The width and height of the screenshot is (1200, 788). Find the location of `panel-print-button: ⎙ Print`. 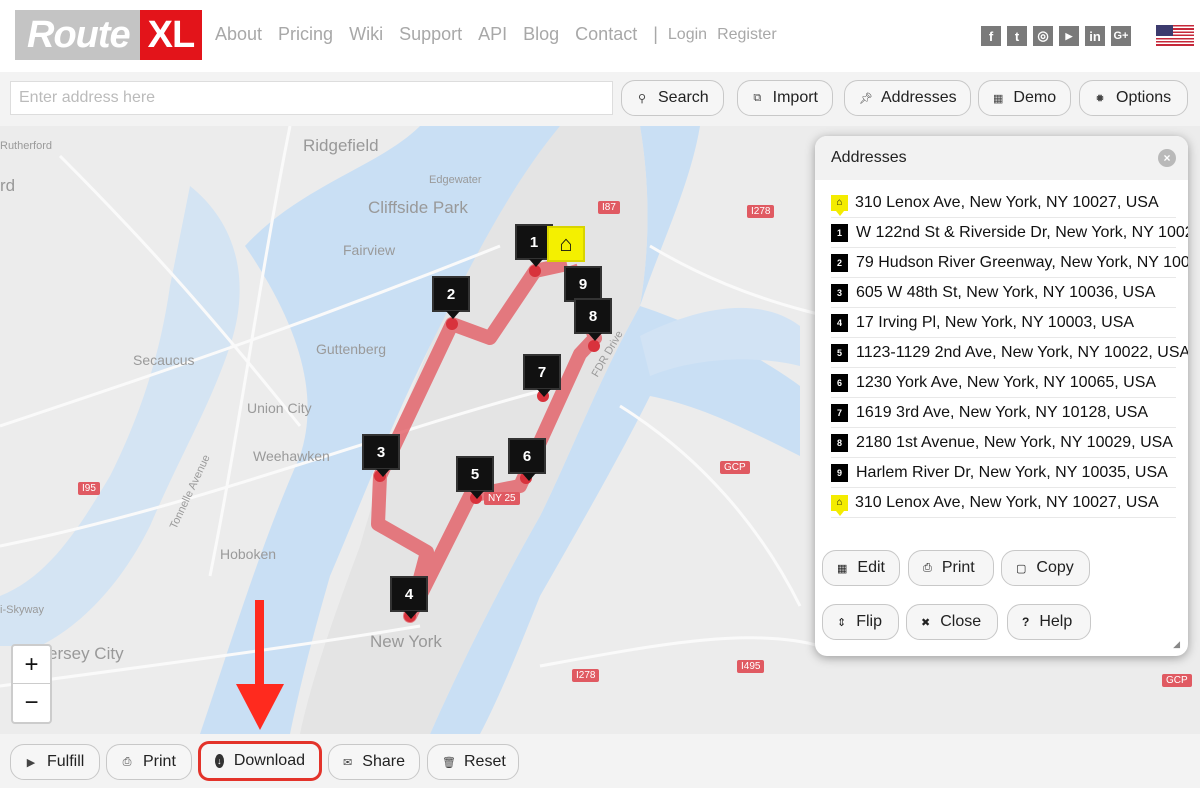

panel-print-button: ⎙ Print is located at coordinates (951, 568).